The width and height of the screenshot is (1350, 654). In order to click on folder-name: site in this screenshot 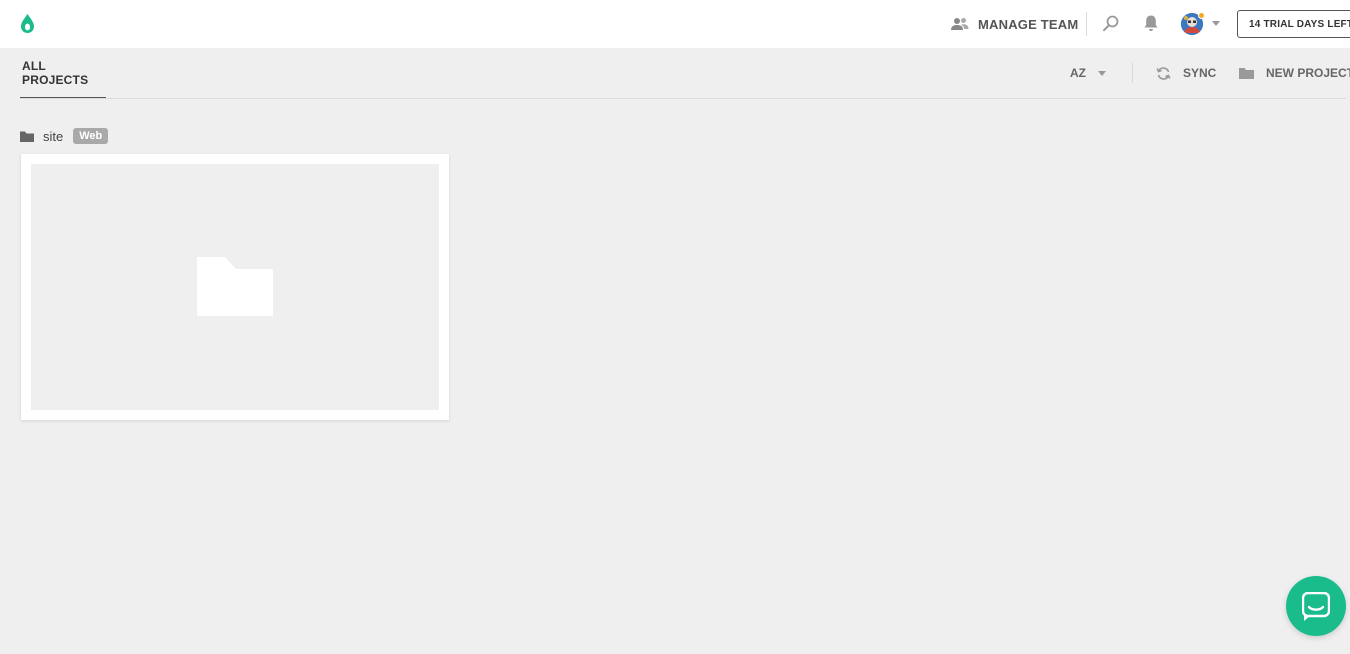, I will do `click(53, 136)`.